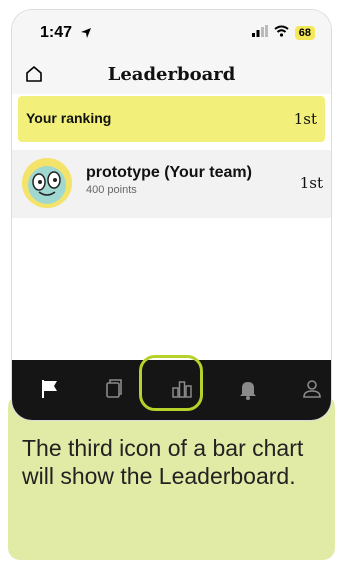 Image resolution: width=343 pixels, height=563 pixels. What do you see at coordinates (171, 383) in the screenshot?
I see `leaderboard-tab-highlight` at bounding box center [171, 383].